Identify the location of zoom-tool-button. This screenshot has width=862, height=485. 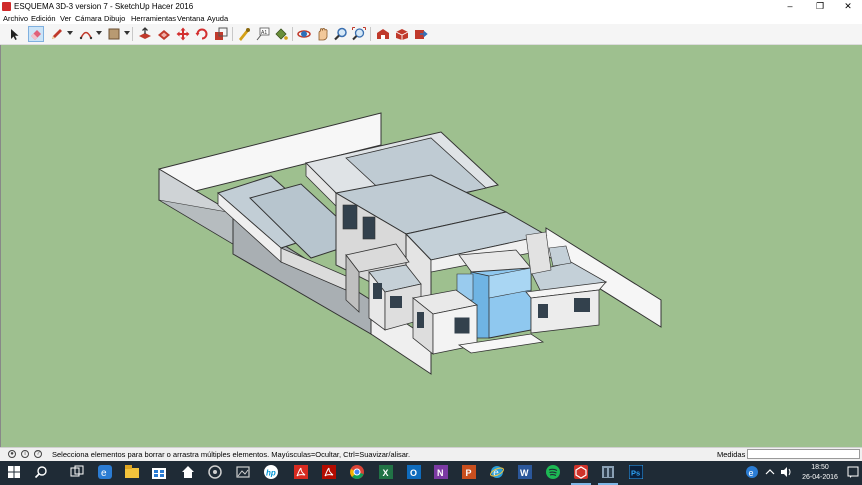
(341, 34).